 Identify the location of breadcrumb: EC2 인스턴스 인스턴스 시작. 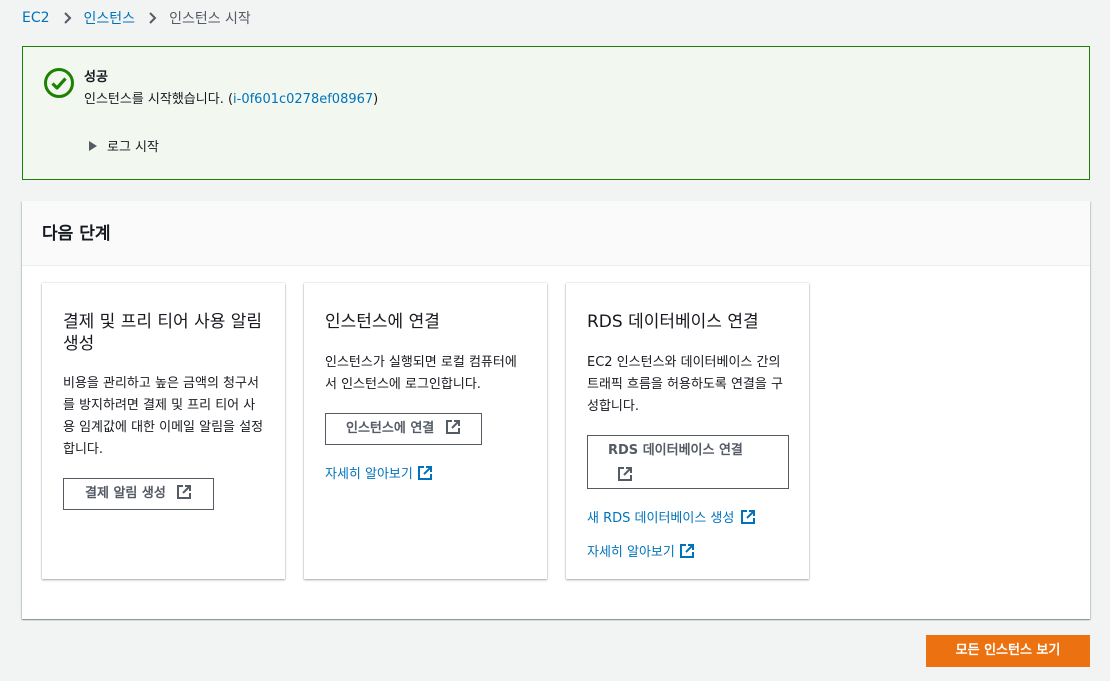
(136, 18).